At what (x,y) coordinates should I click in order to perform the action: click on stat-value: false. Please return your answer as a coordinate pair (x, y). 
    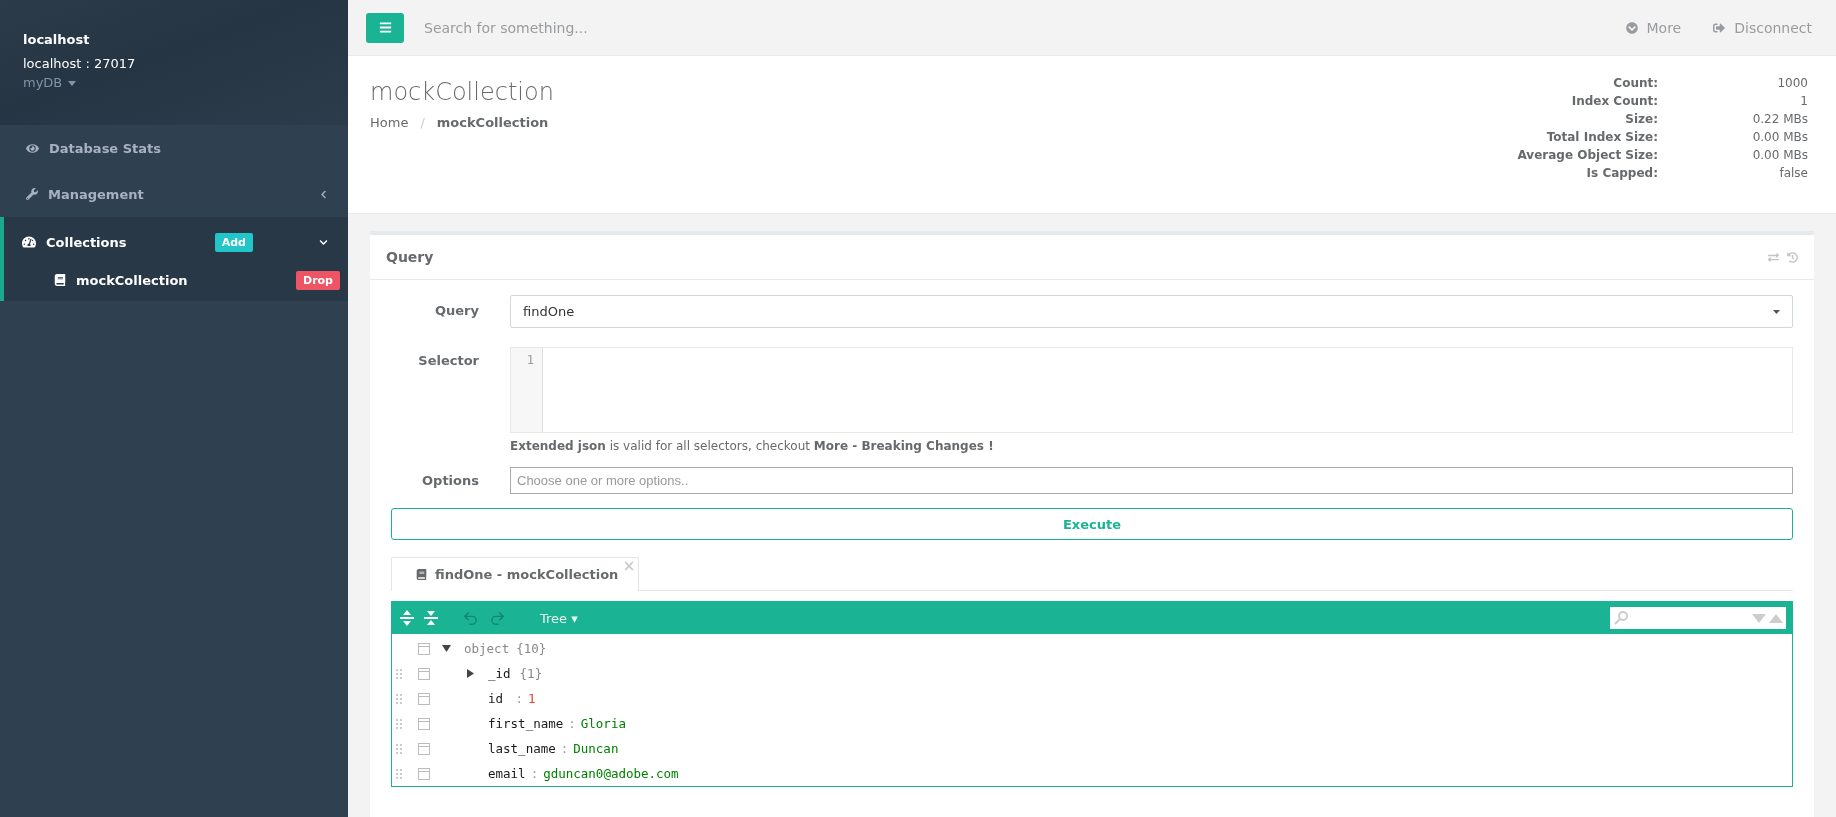
    Looking at the image, I should click on (1793, 173).